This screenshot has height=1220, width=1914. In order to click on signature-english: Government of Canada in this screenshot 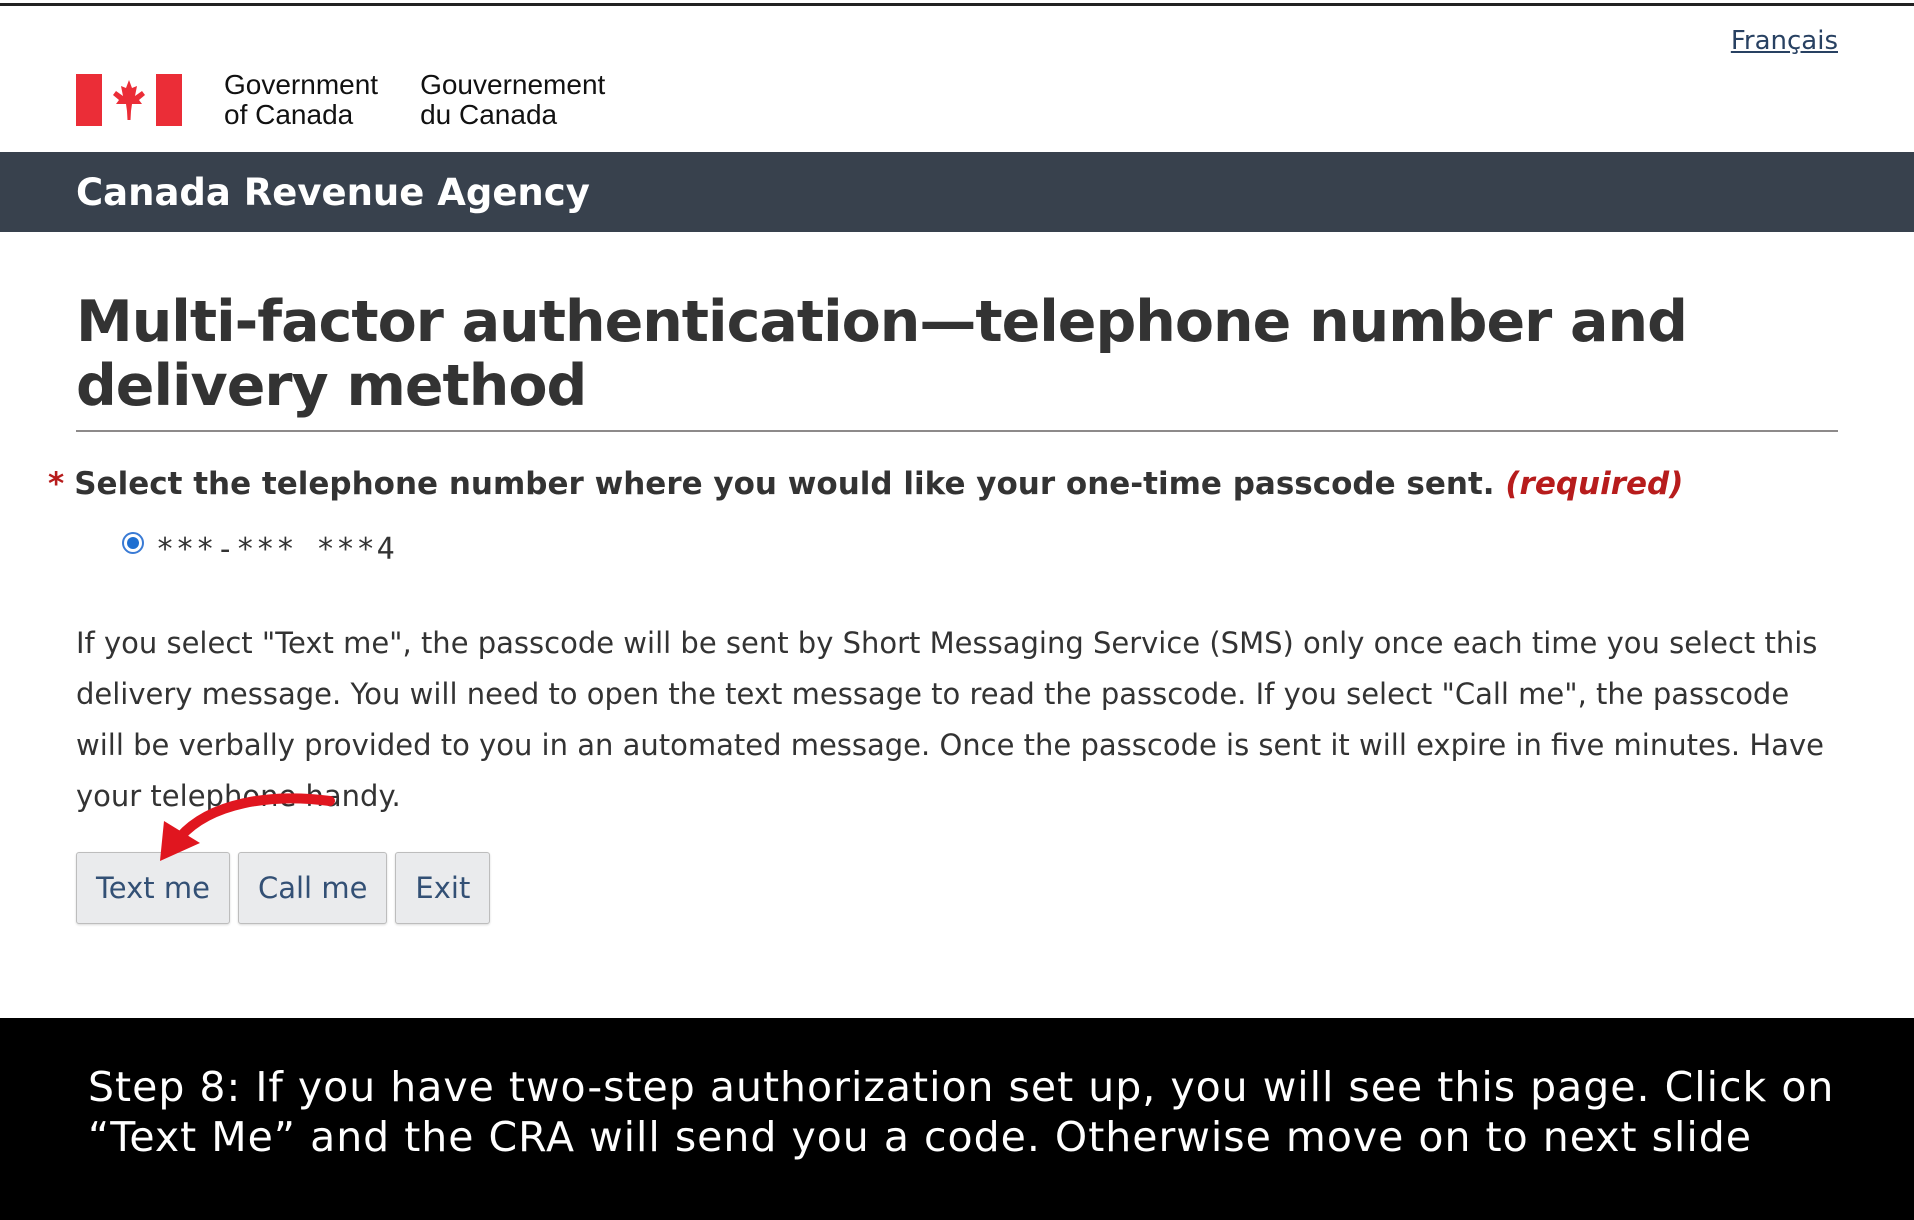, I will do `click(301, 99)`.